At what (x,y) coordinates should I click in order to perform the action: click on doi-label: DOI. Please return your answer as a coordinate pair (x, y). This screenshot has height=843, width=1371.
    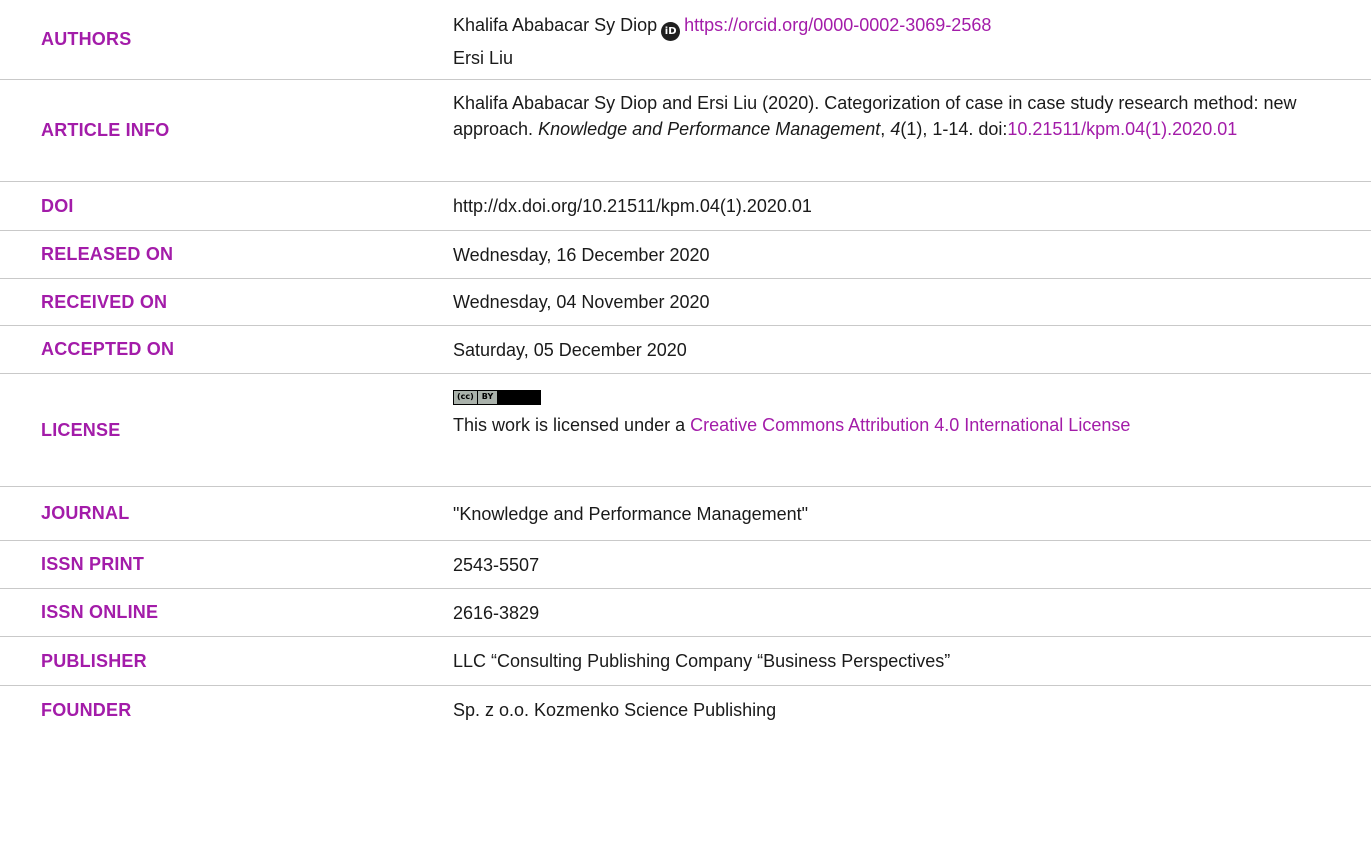
    Looking at the image, I should click on (57, 205).